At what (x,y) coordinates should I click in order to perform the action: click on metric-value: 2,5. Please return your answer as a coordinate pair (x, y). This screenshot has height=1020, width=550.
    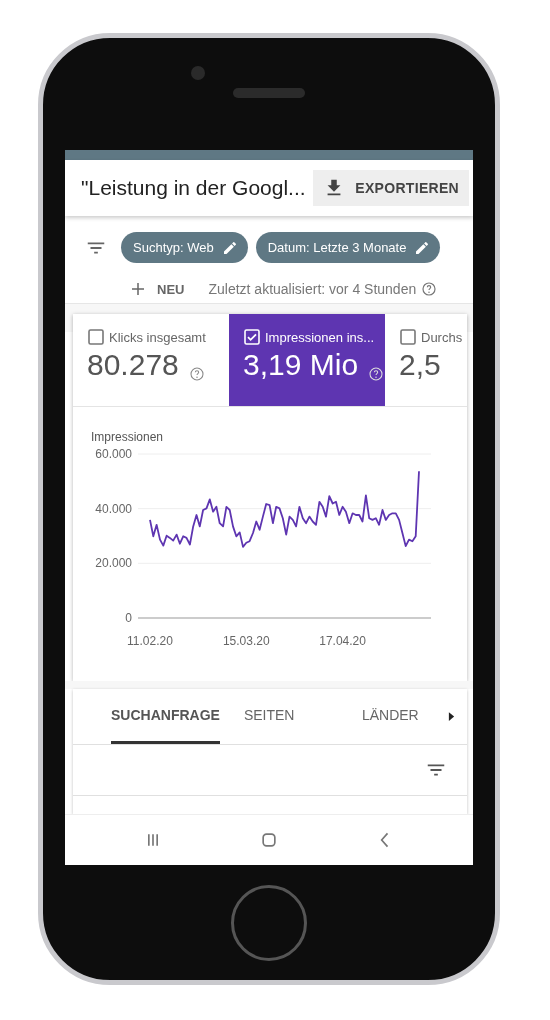
    Looking at the image, I should click on (420, 365).